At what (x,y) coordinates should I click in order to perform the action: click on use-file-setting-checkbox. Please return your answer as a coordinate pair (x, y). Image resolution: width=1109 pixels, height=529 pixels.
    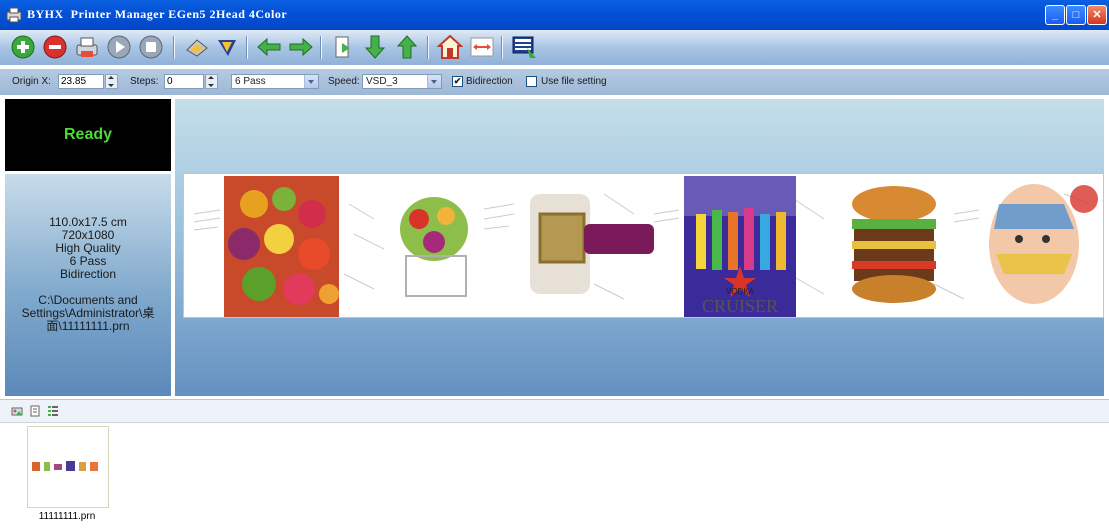
    Looking at the image, I should click on (531, 81).